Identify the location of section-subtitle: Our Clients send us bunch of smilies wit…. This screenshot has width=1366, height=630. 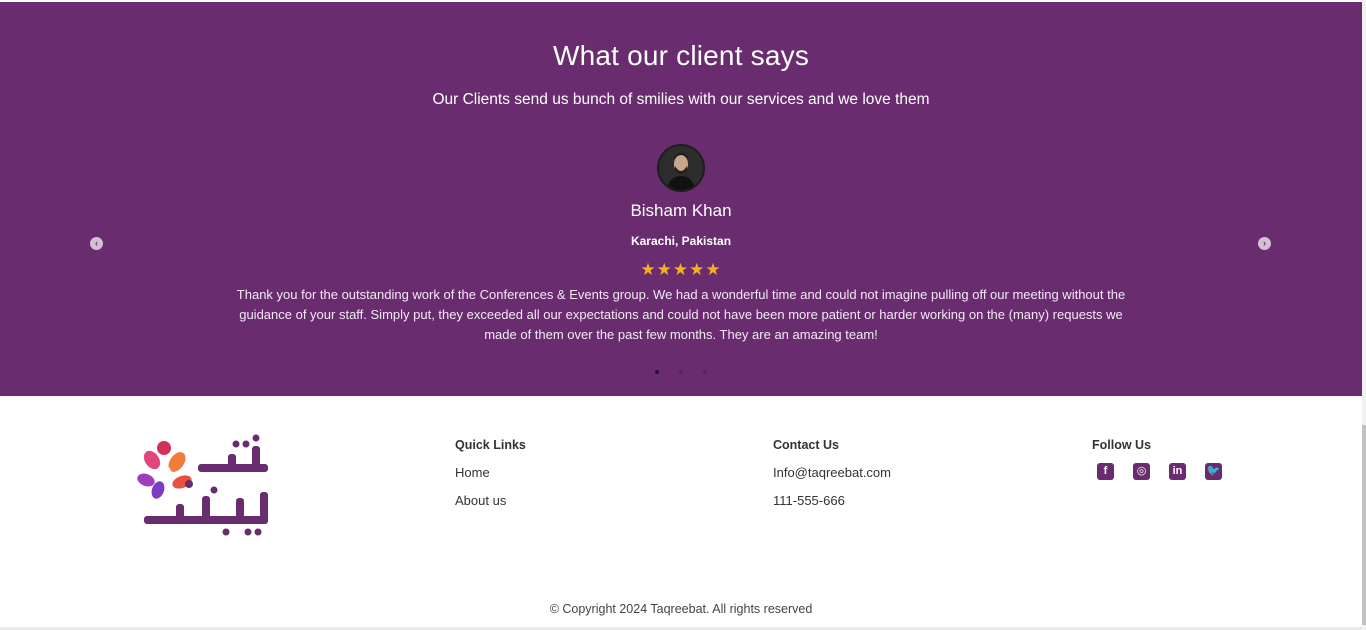
(681, 99).